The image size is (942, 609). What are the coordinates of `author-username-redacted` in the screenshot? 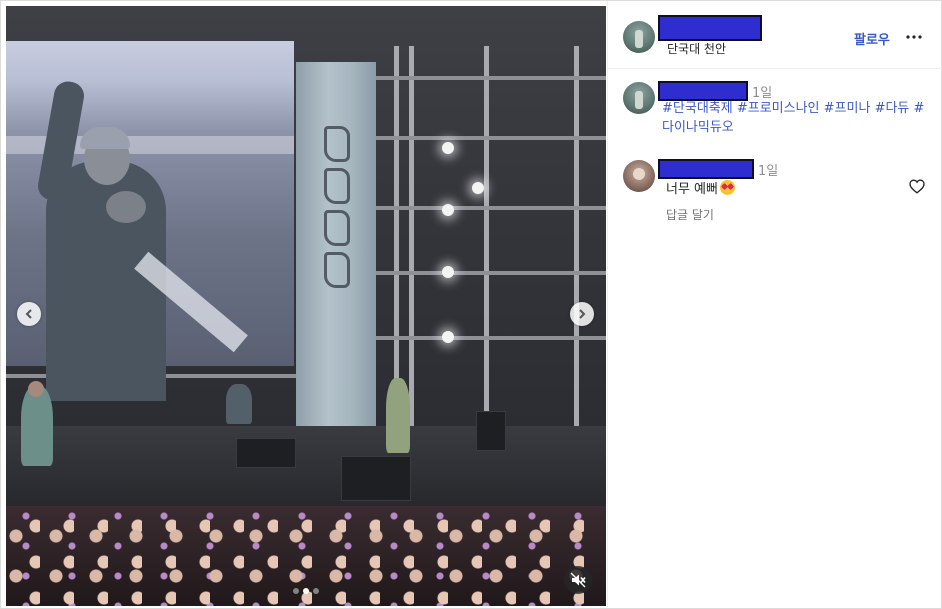 It's located at (710, 28).